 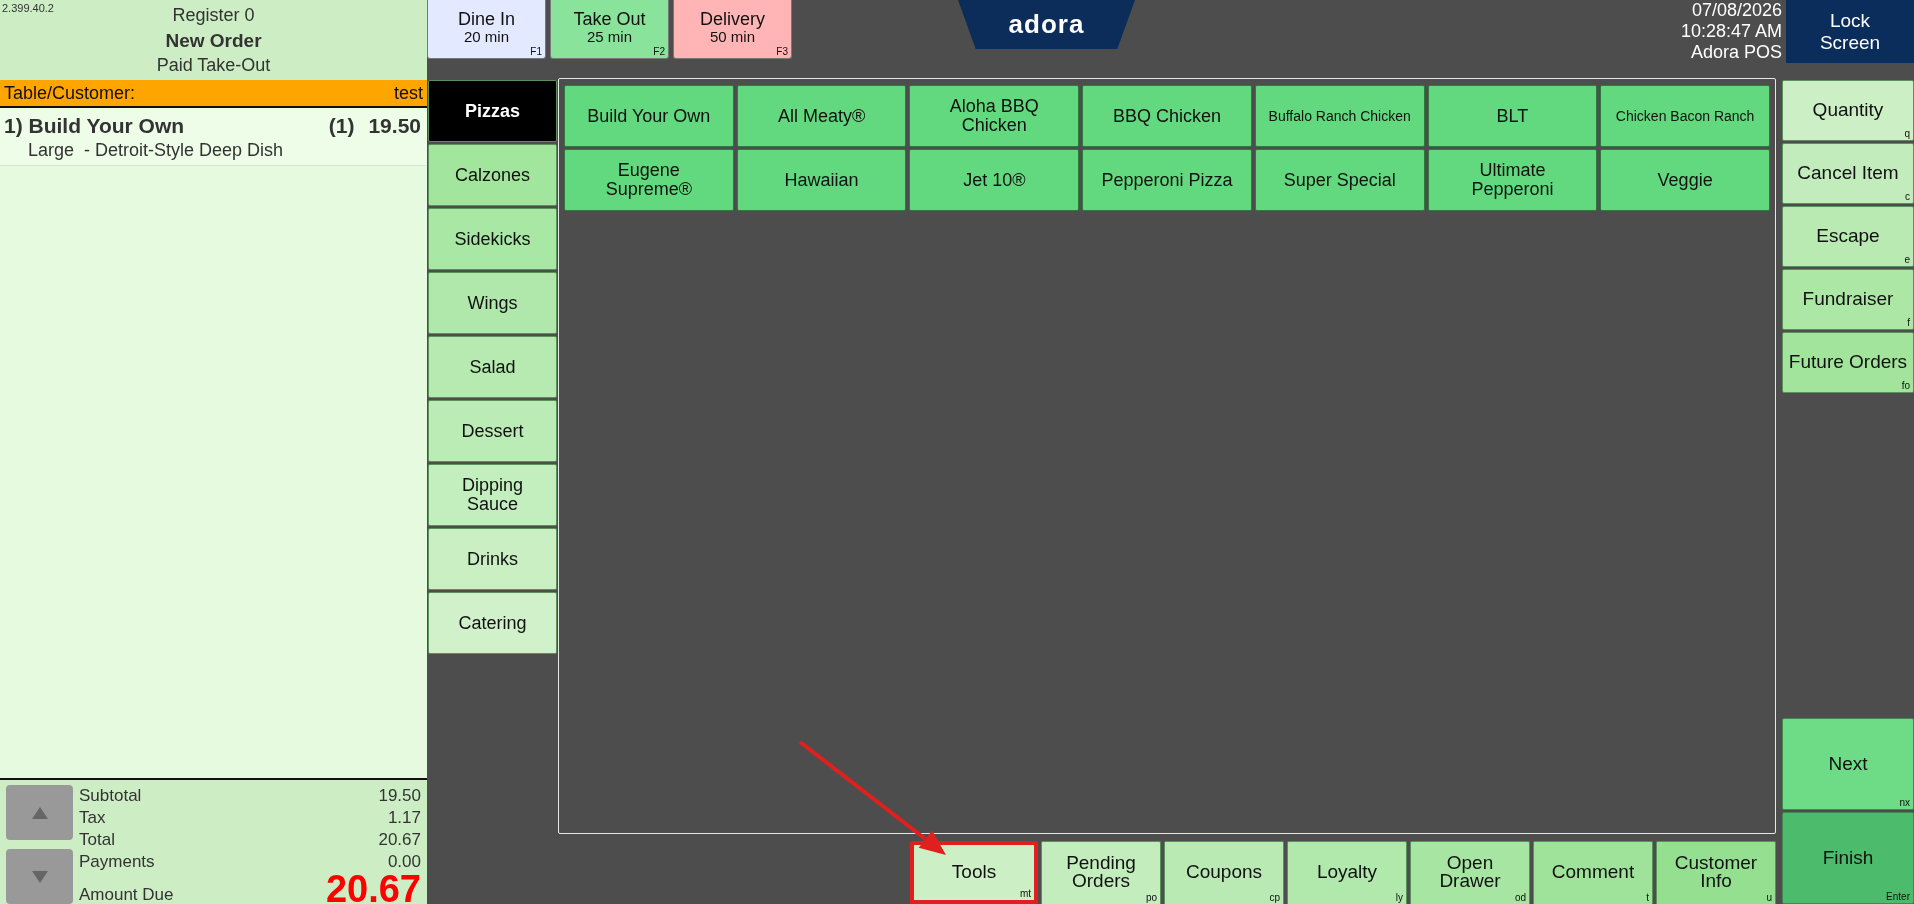 What do you see at coordinates (492, 175) in the screenshot?
I see `category-tab: Calzones` at bounding box center [492, 175].